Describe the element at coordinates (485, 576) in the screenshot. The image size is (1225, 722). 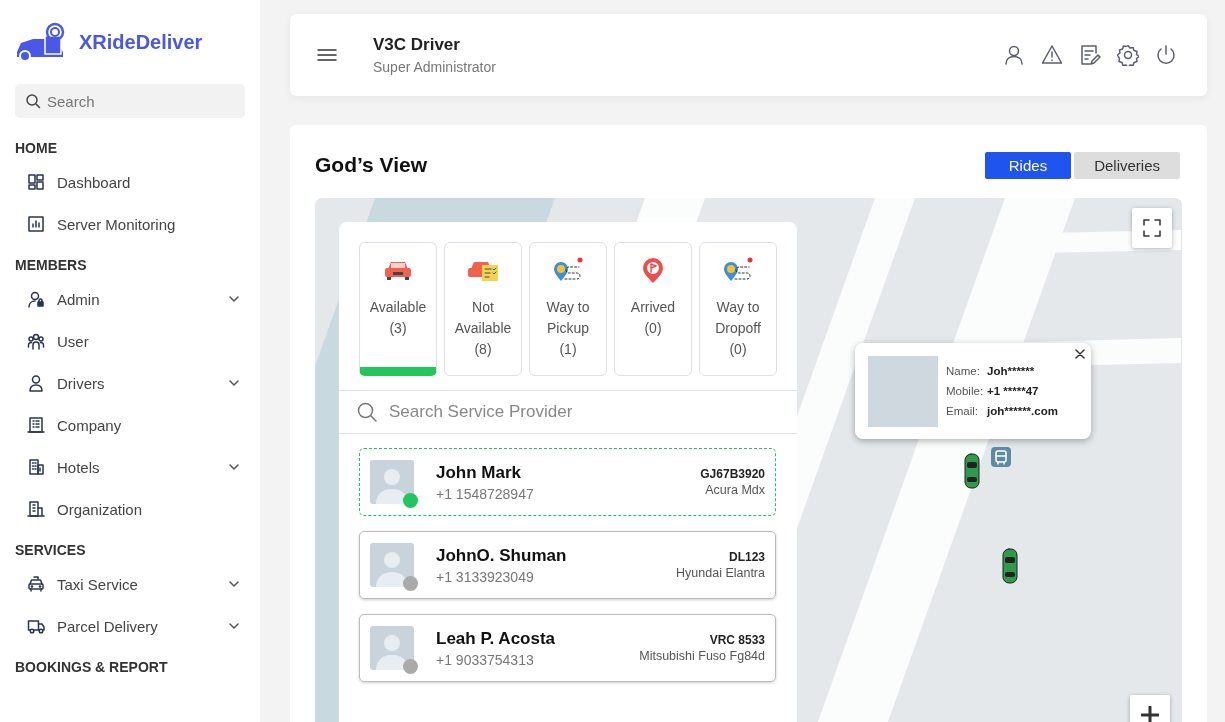
I see `provider-phone: +1 3133923049` at that location.